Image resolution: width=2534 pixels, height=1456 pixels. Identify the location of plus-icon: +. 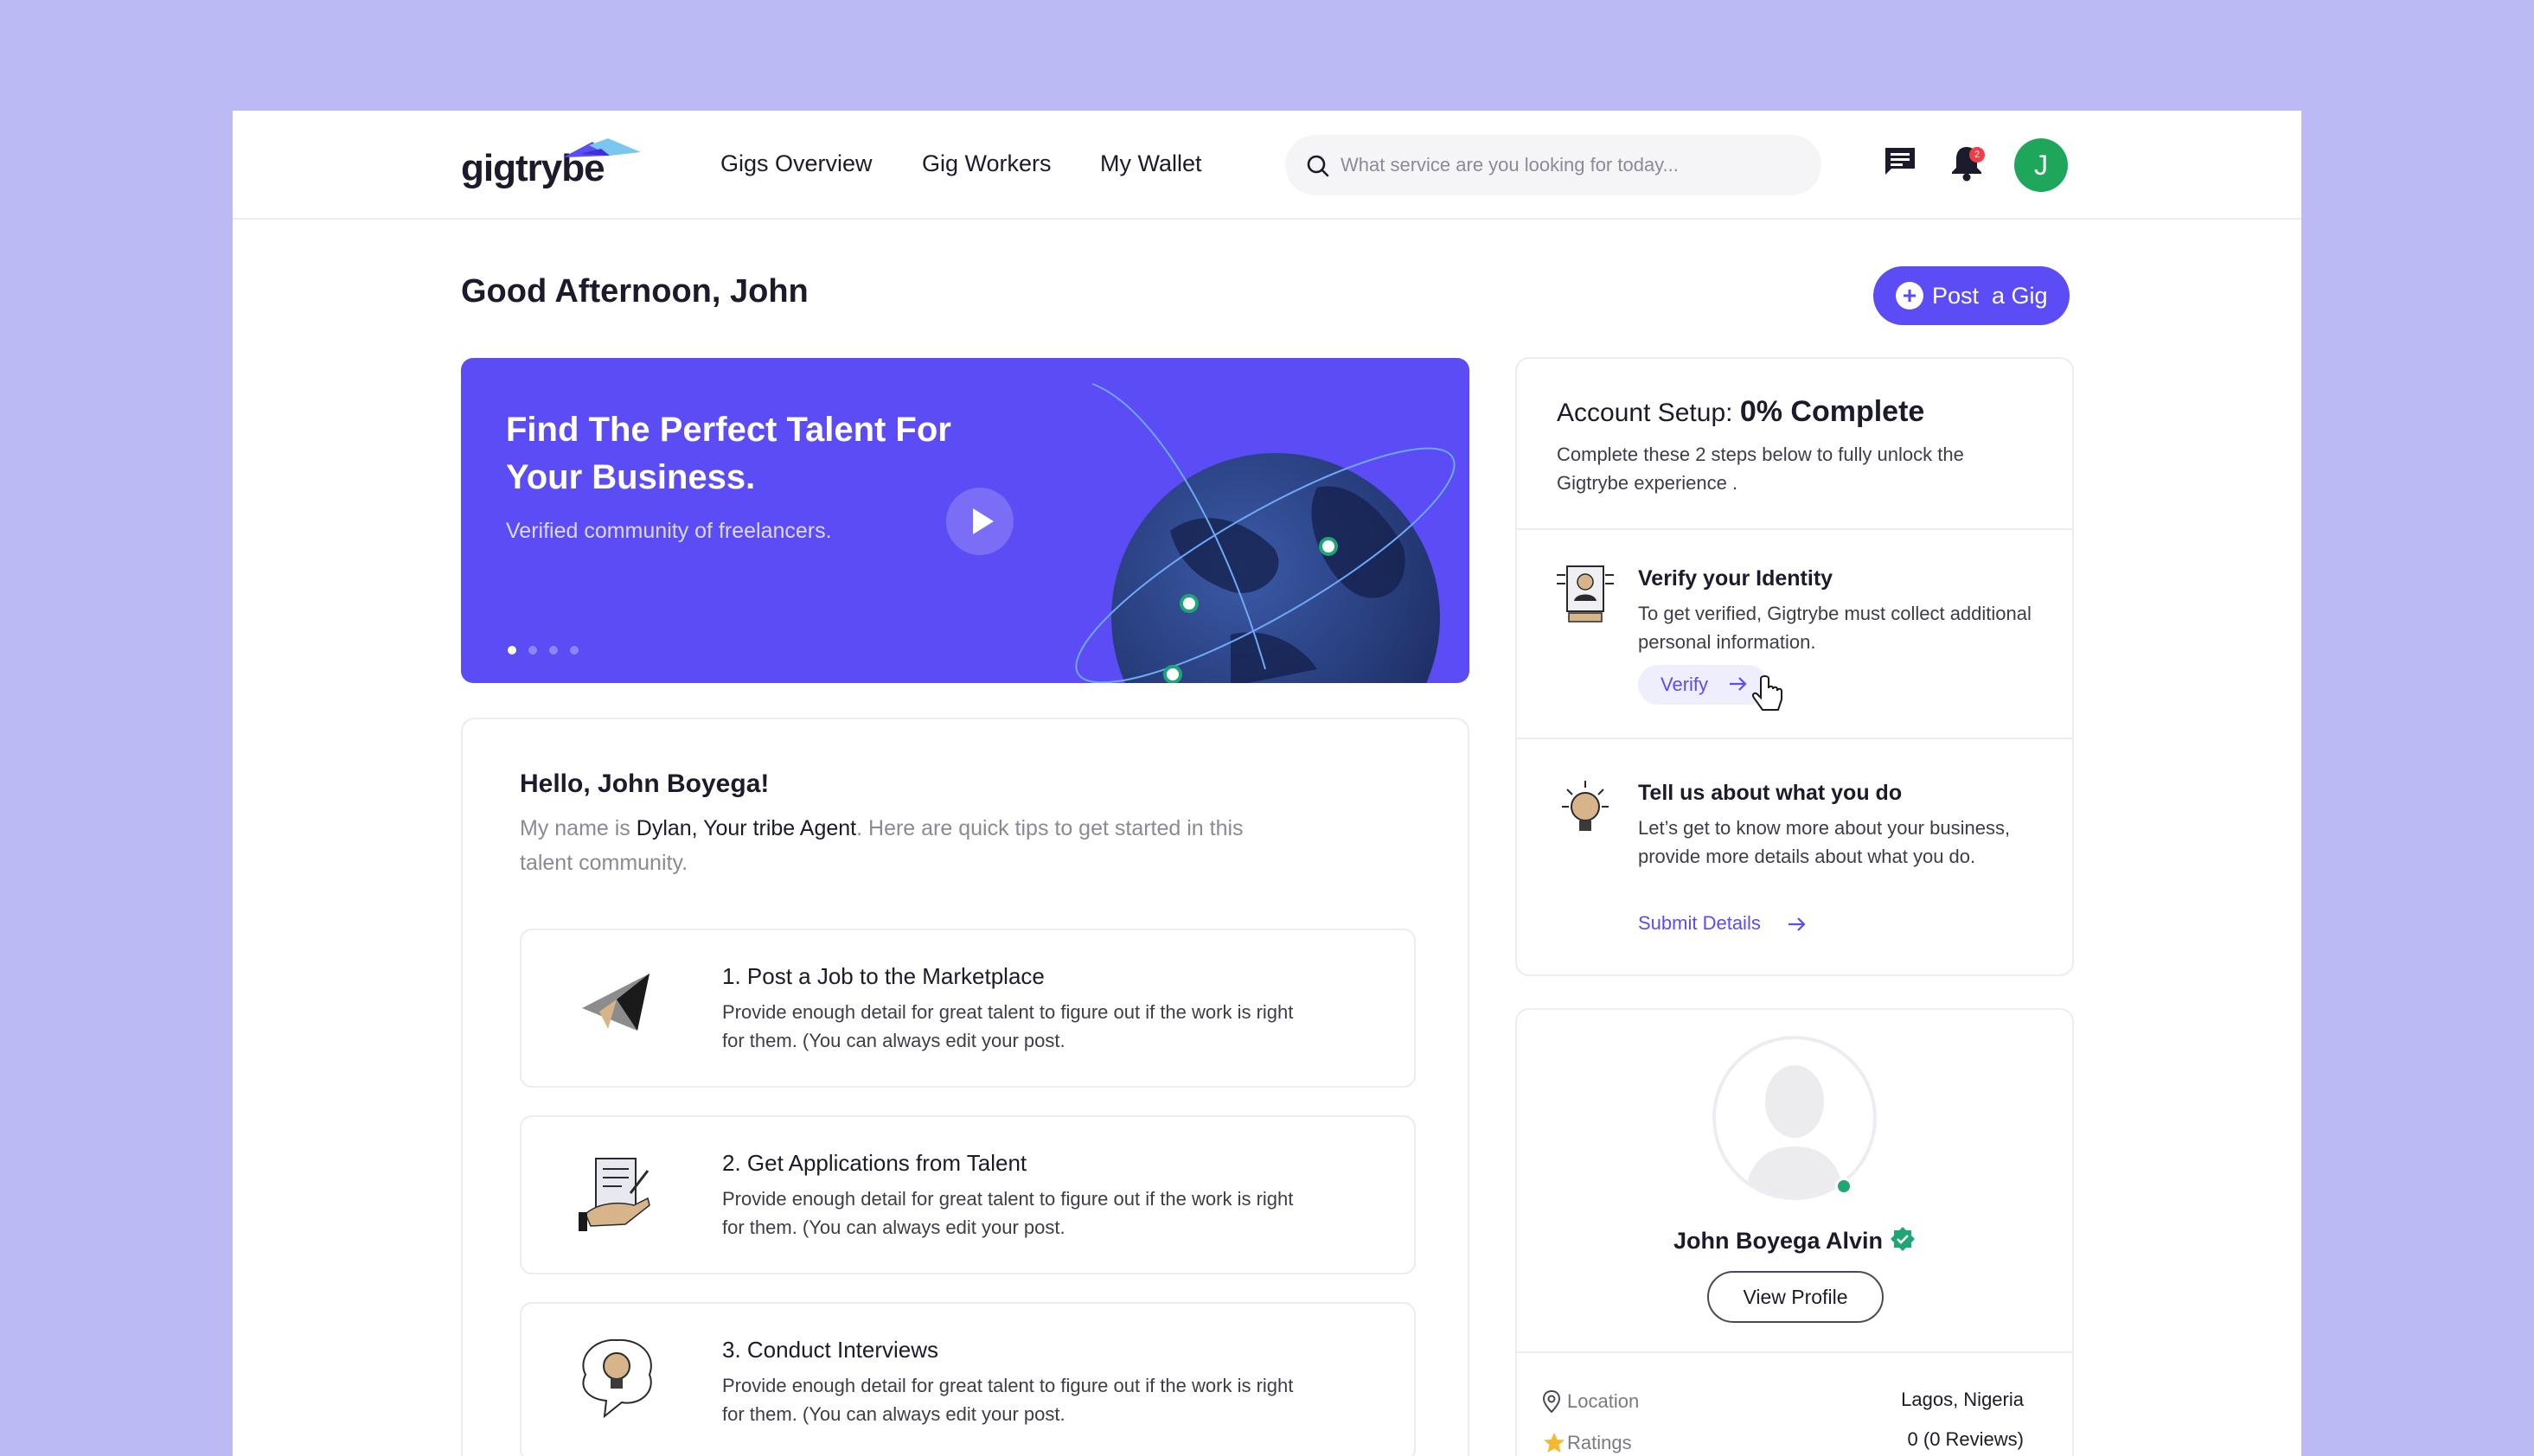
(1909, 296).